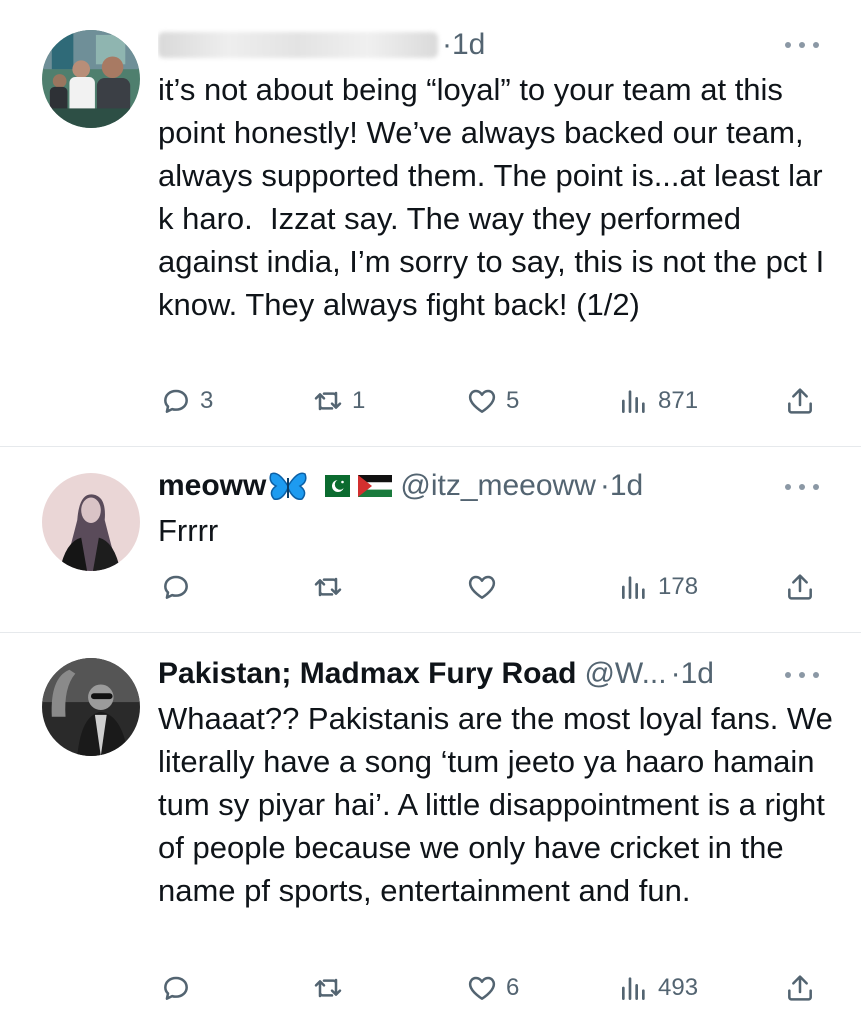 The image size is (861, 1024). I want to click on action-bar: 3 1 5 871, so click(430, 401).